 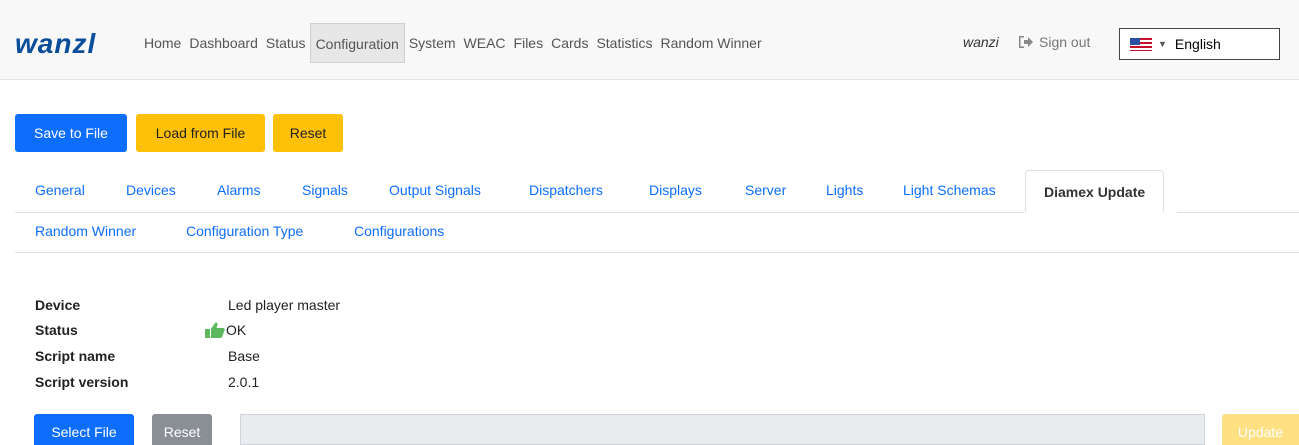 I want to click on selected-file-field, so click(x=722, y=429).